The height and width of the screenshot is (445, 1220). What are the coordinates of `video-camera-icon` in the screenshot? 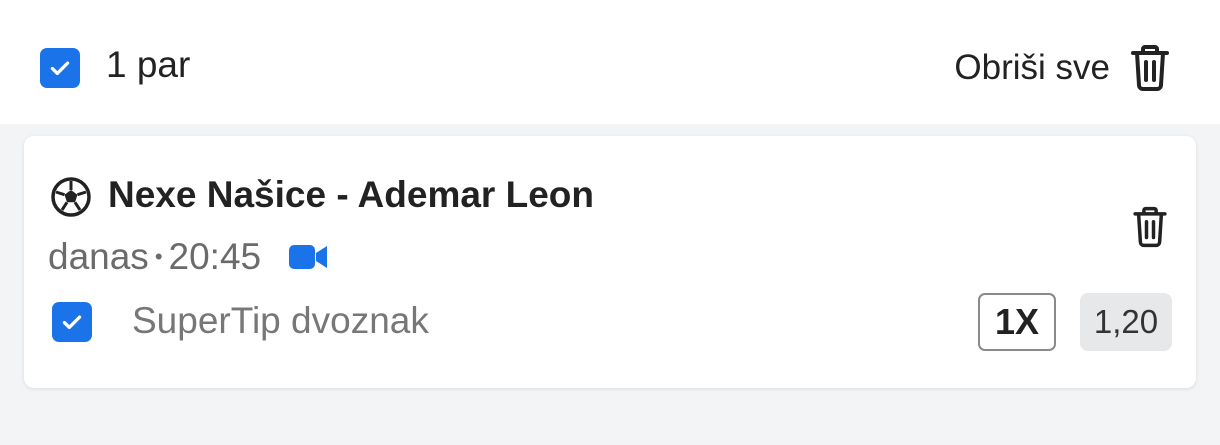 It's located at (308, 257).